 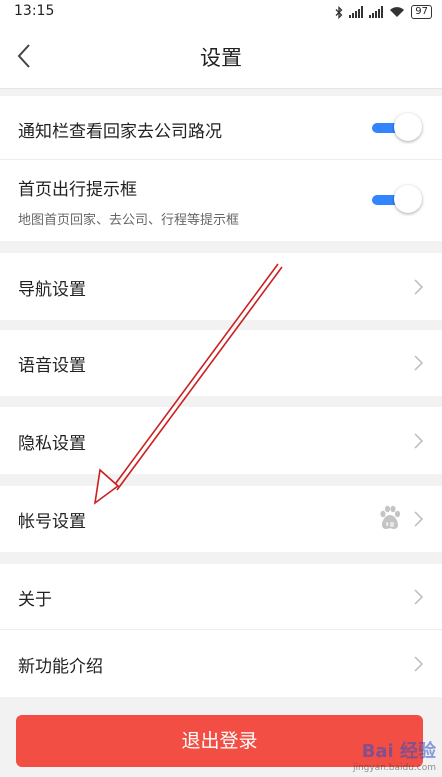 What do you see at coordinates (120, 132) in the screenshot?
I see `toggle-label: 通知栏查看回家去公司路况` at bounding box center [120, 132].